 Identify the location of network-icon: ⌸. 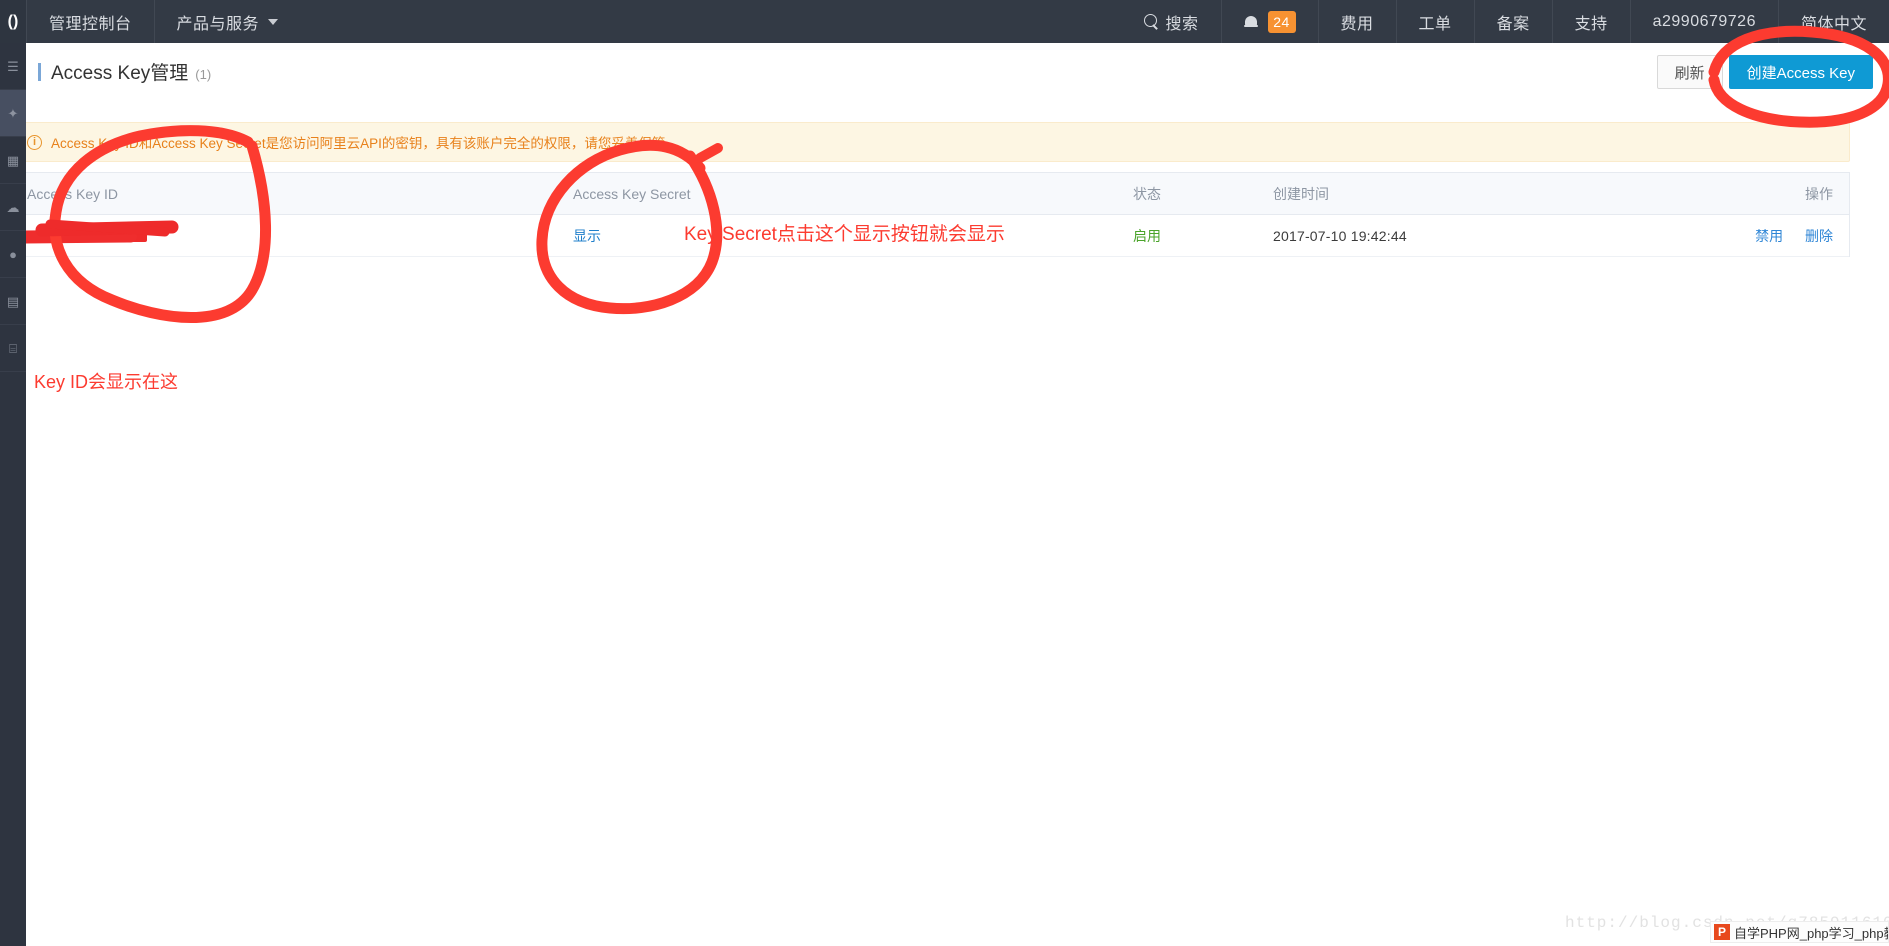
(13, 348).